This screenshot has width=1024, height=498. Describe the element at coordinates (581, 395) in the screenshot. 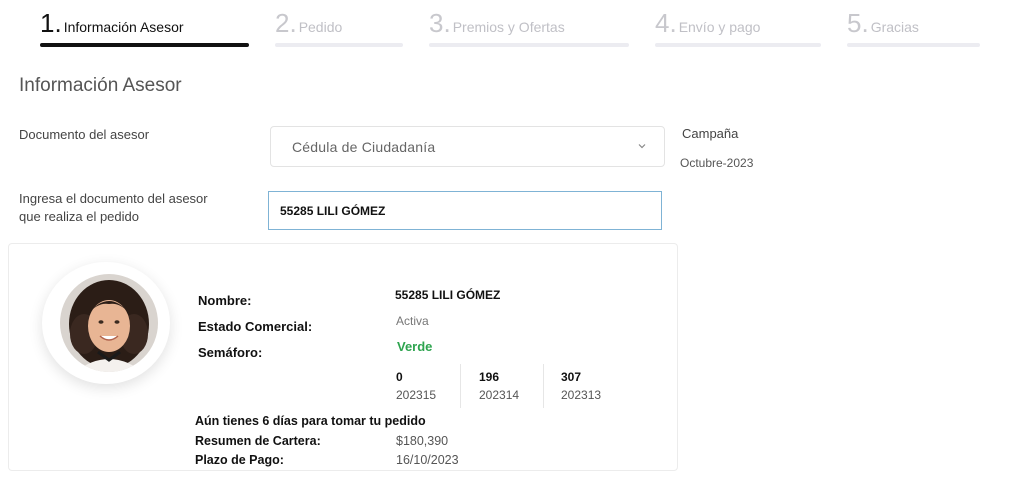

I see `stat-campaign: 202313` at that location.